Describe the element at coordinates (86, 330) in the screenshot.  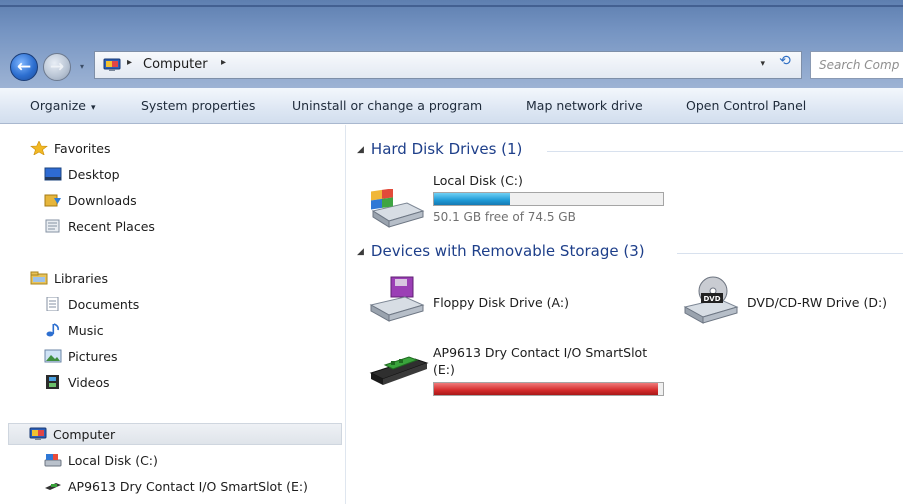
I see `nav-music-label: Music` at that location.